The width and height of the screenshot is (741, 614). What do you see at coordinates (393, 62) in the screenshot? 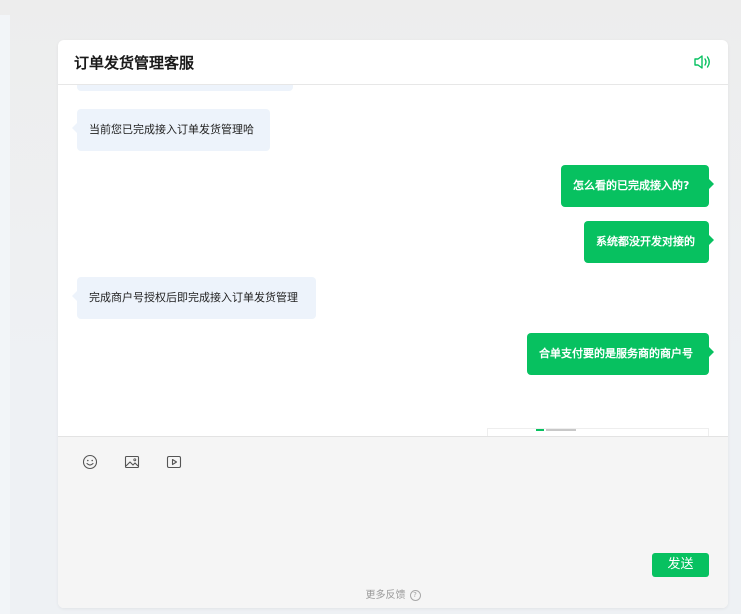
I see `chat-header: 订单发货管理客服` at bounding box center [393, 62].